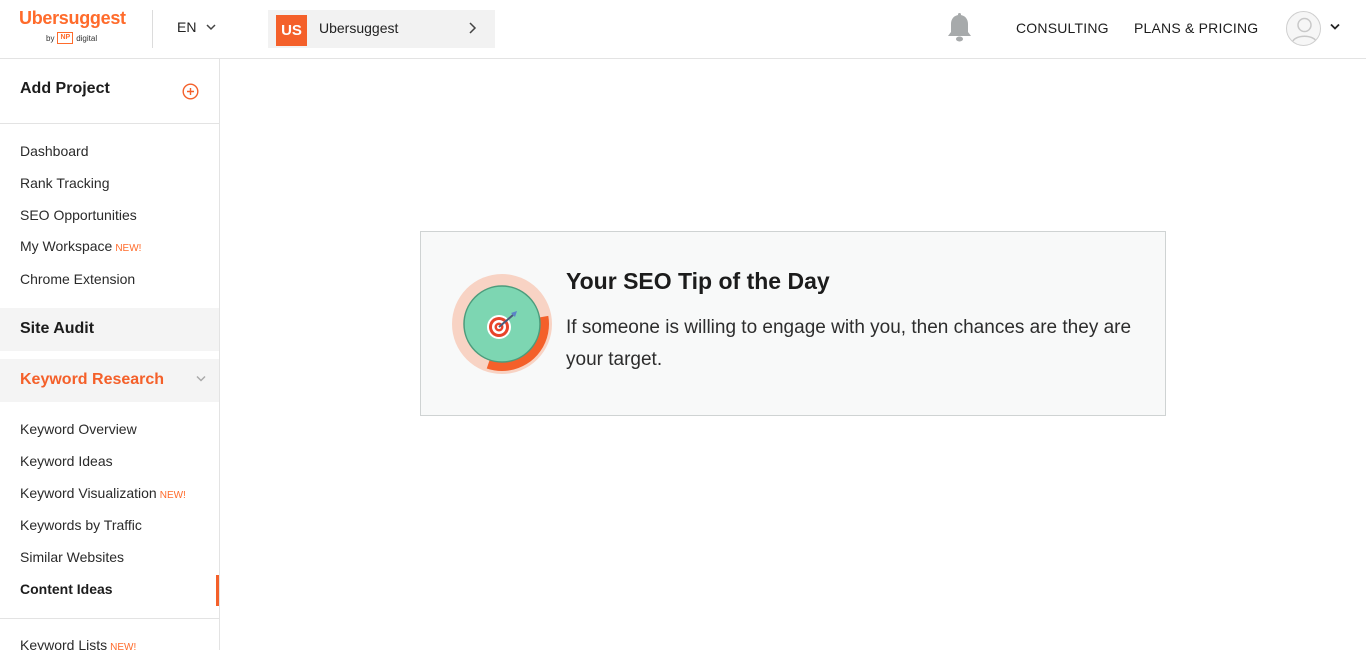 This screenshot has width=1366, height=650. I want to click on sidebar-item-label: Keyword Ideas, so click(66, 461).